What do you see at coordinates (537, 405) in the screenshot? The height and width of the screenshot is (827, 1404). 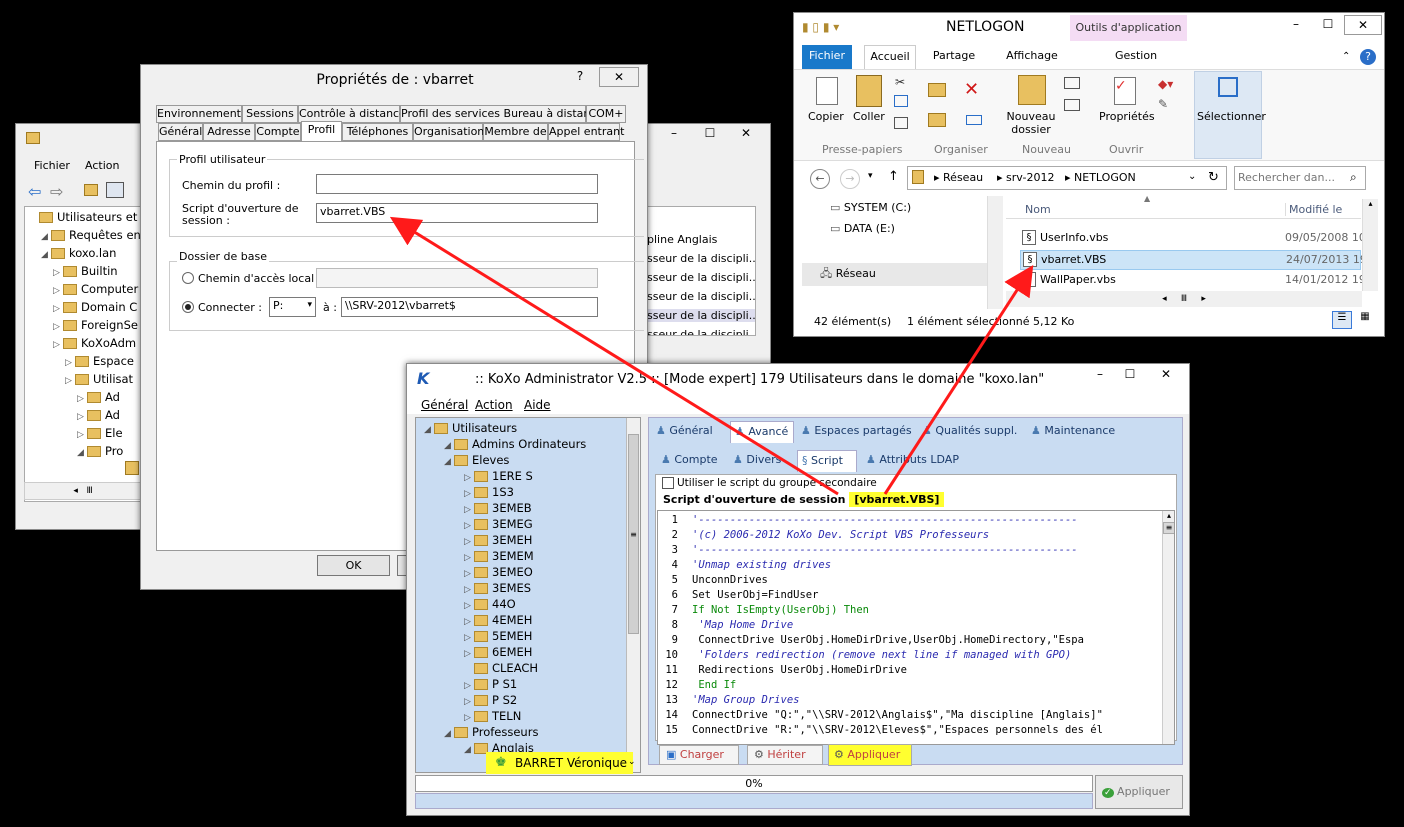 I see `koxo-menu-aide: Aide` at bounding box center [537, 405].